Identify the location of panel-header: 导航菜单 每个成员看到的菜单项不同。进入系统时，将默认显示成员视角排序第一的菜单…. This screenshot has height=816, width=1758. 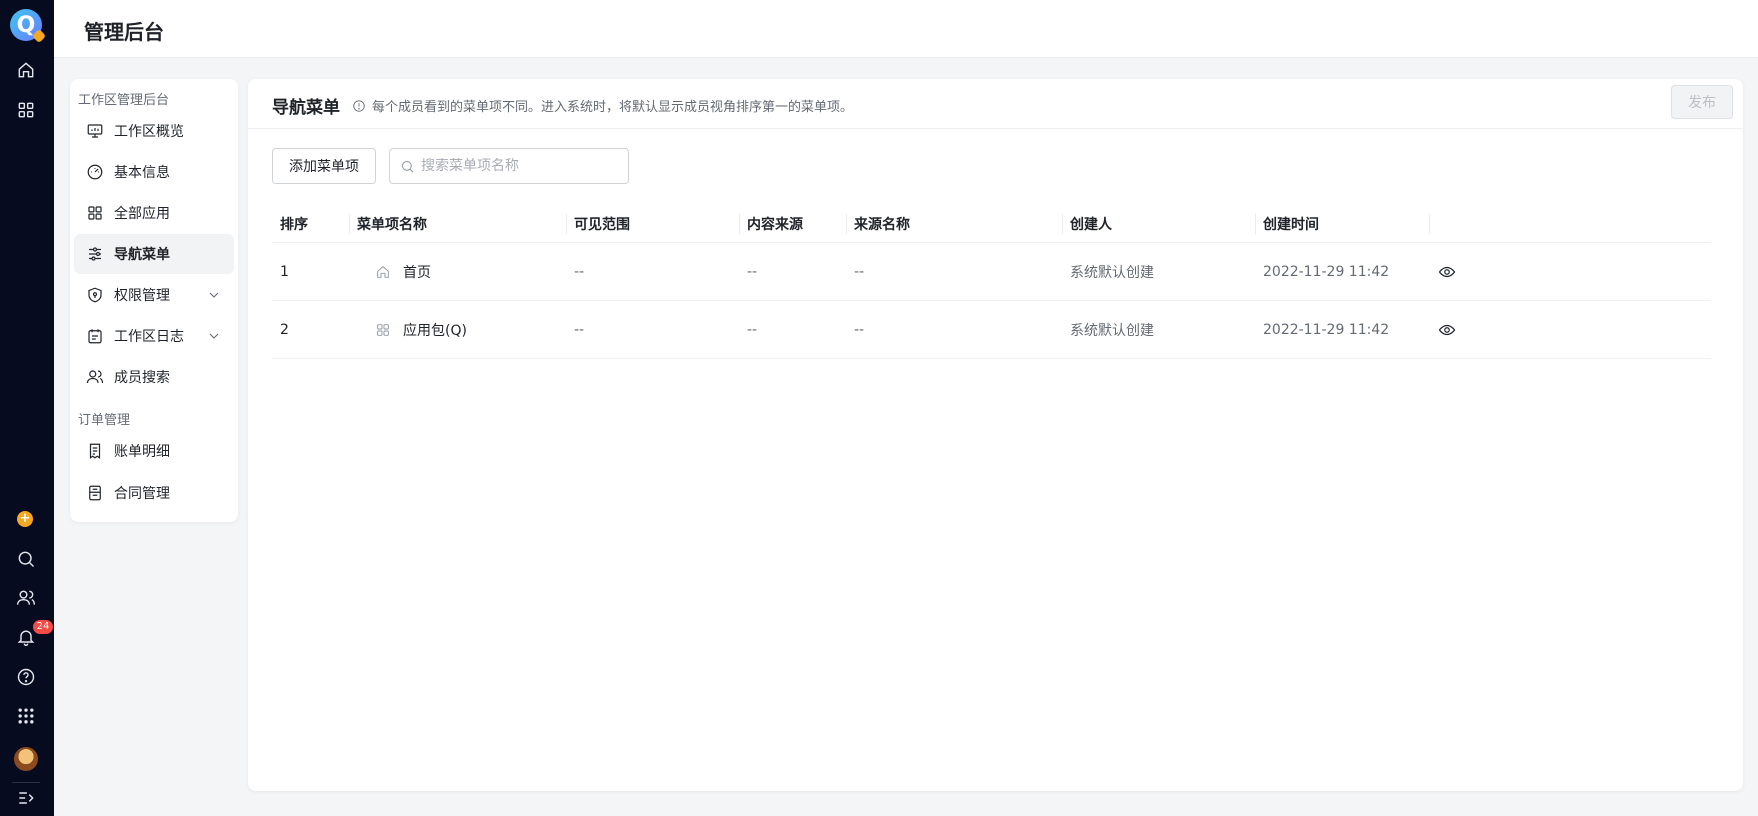
(995, 104).